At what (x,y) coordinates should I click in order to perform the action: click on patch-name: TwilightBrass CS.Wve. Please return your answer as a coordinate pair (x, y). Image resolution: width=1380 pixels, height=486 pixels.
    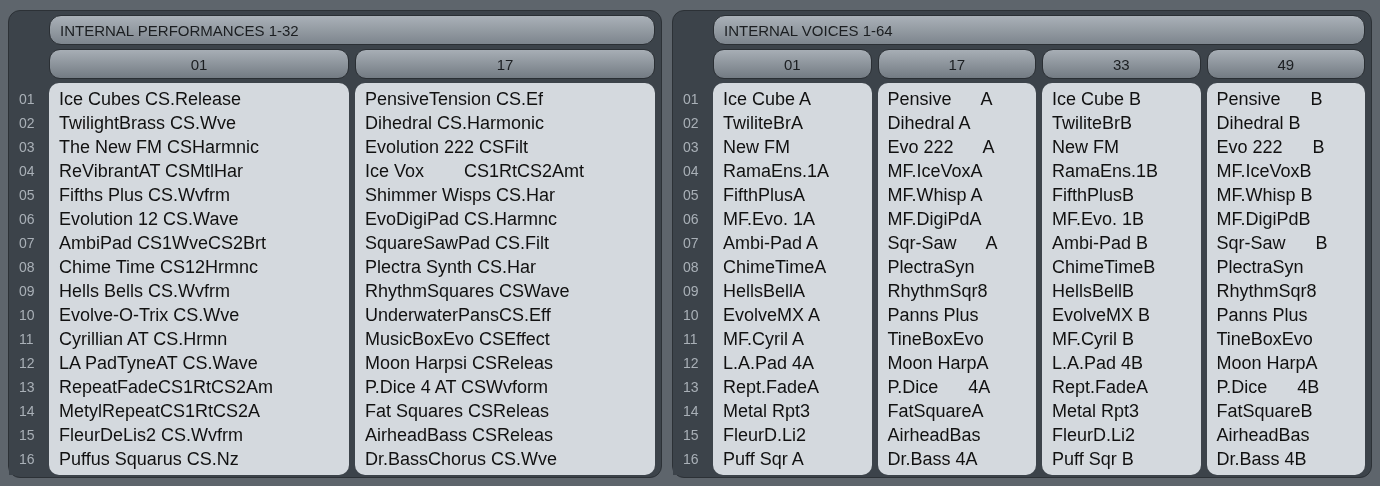
    Looking at the image, I should click on (204, 123).